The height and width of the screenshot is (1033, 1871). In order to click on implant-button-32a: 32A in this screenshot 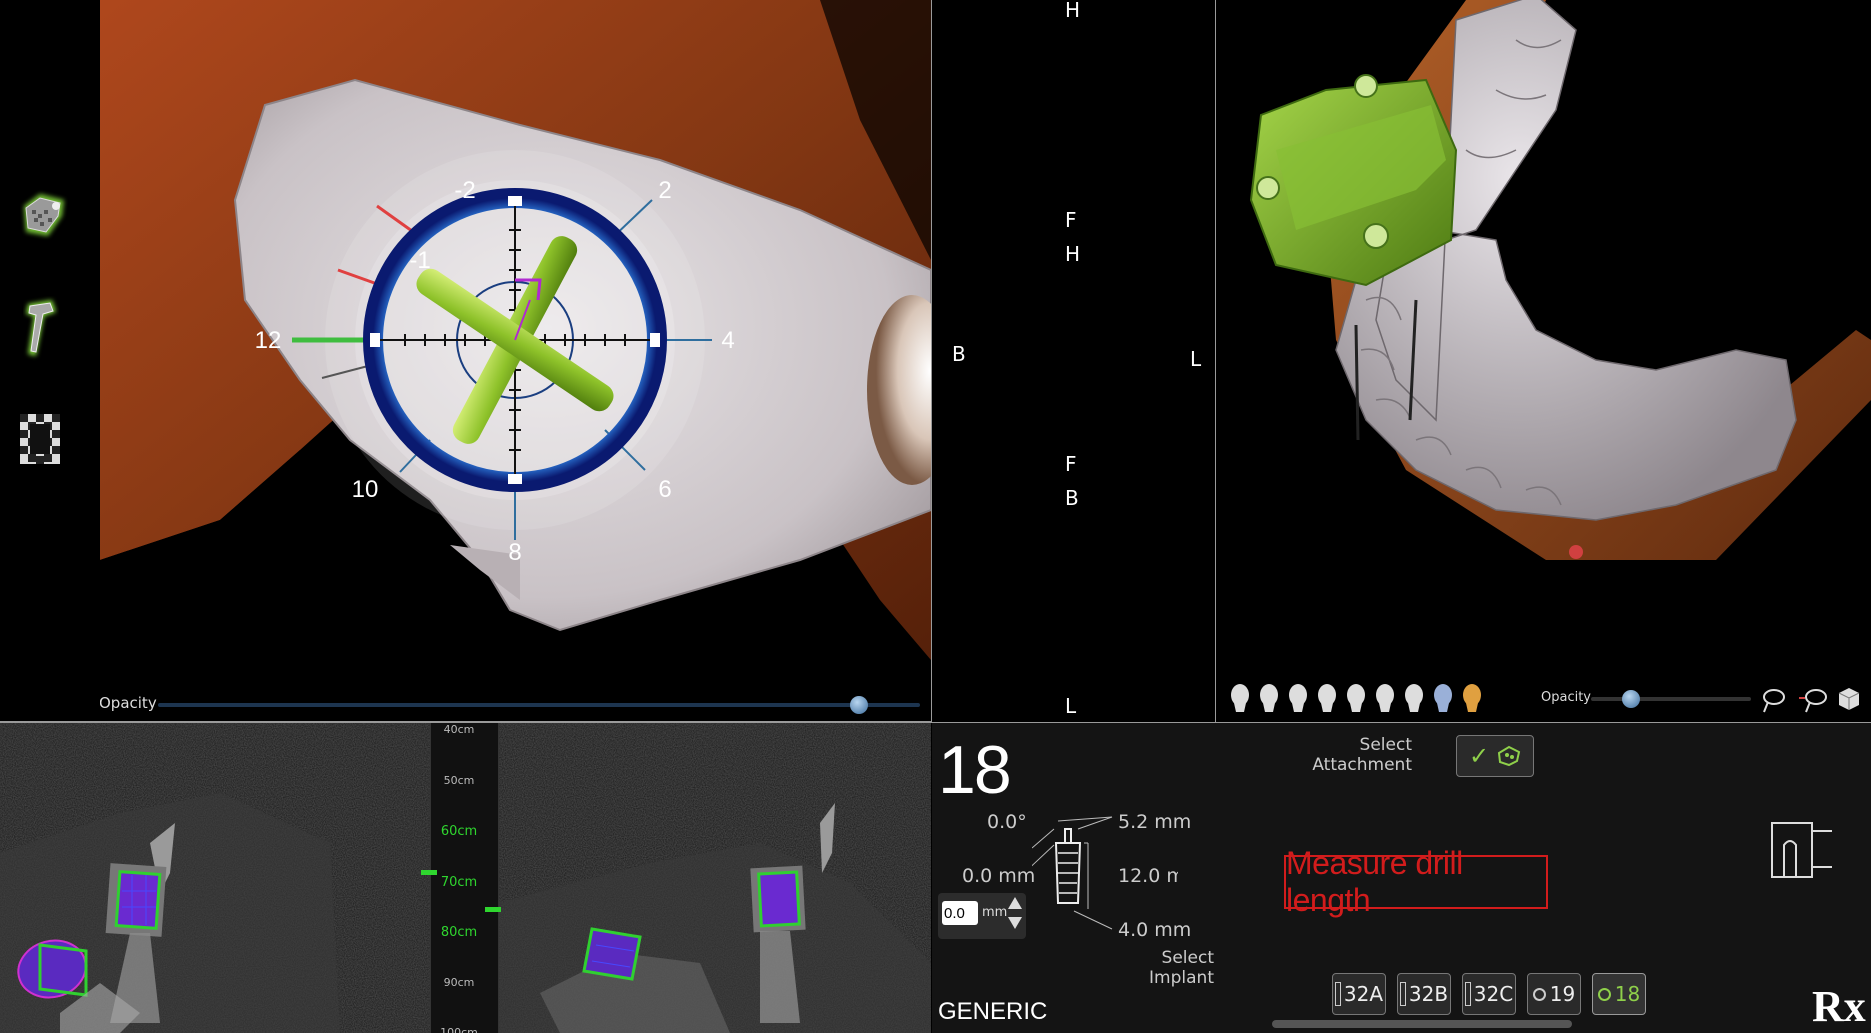, I will do `click(1359, 994)`.